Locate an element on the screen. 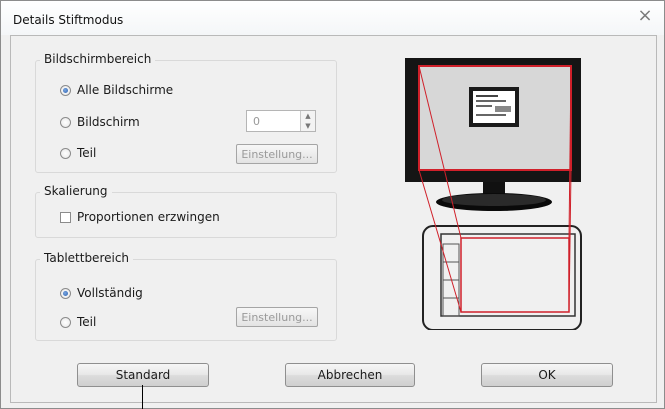  spin-down-icon: ▼ is located at coordinates (308, 126).